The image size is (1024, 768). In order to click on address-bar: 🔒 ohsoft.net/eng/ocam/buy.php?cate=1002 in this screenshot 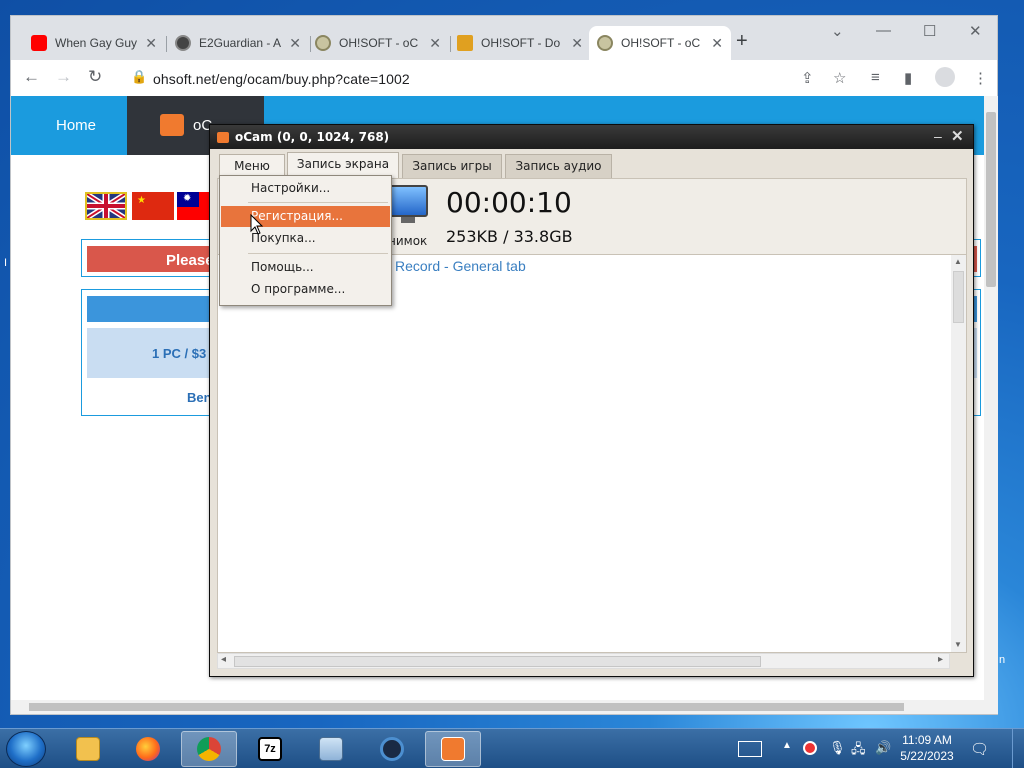, I will do `click(498, 78)`.